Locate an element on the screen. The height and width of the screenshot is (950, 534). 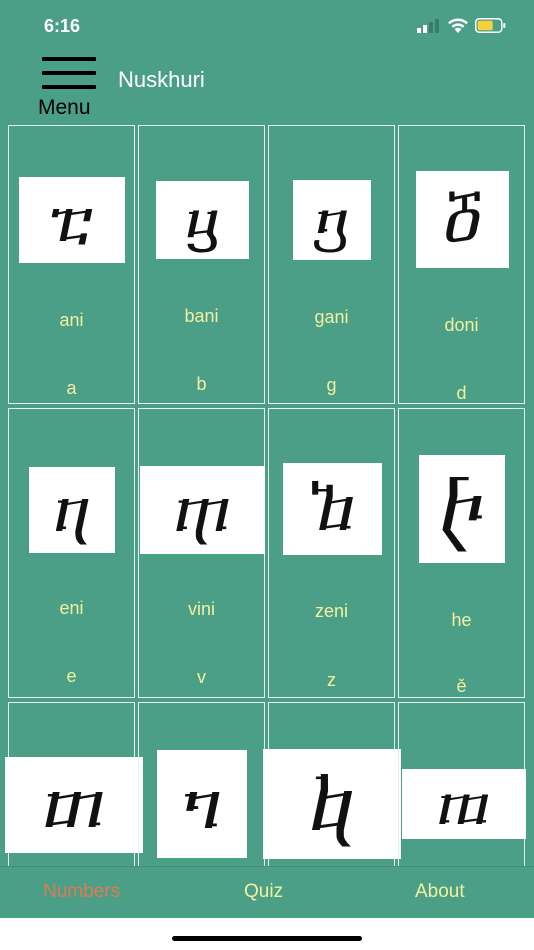
letter-transliteration: e is located at coordinates (71, 676).